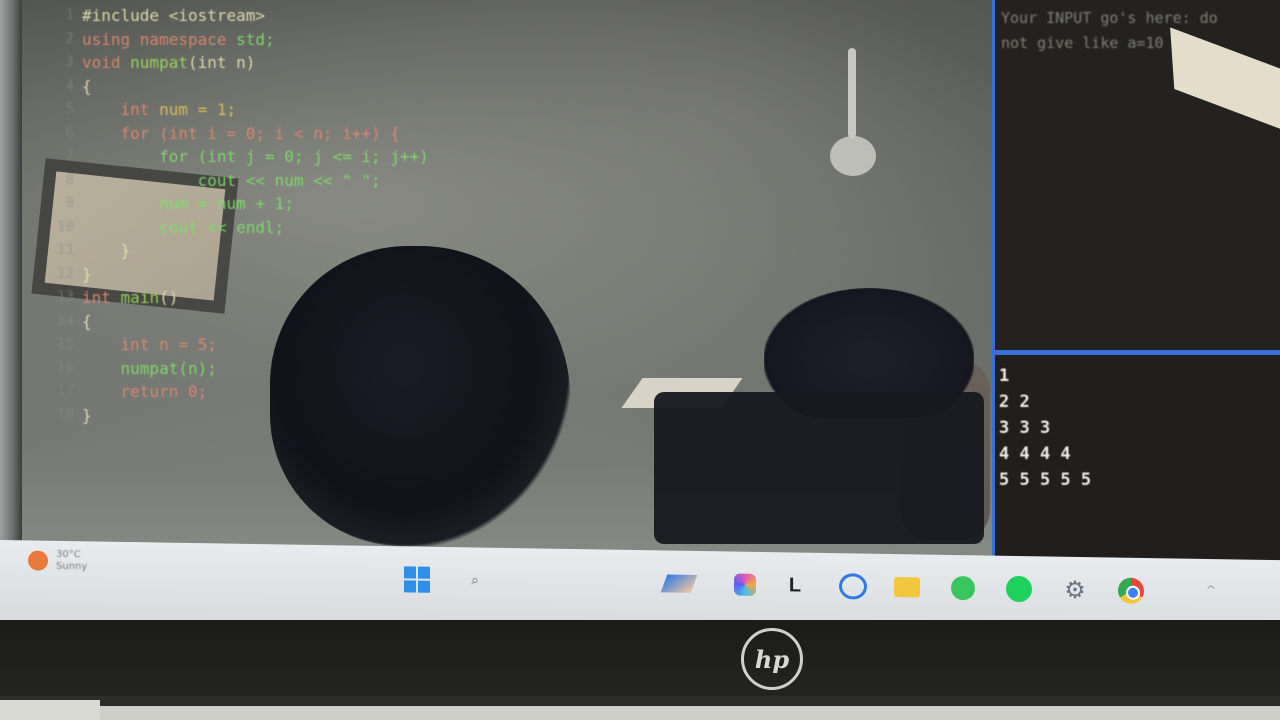 This screenshot has height=720, width=1280. What do you see at coordinates (852, 118) in the screenshot?
I see `ceiling-fan-reflection` at bounding box center [852, 118].